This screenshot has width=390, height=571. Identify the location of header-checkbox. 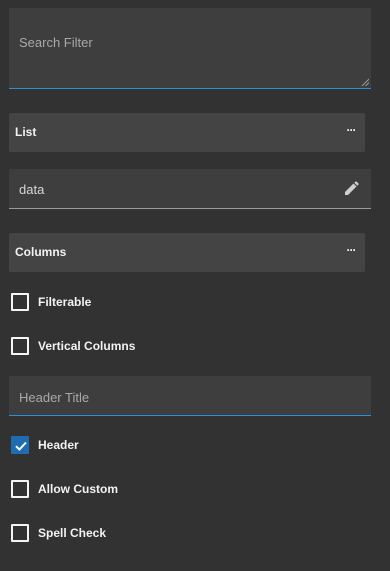
(20, 445).